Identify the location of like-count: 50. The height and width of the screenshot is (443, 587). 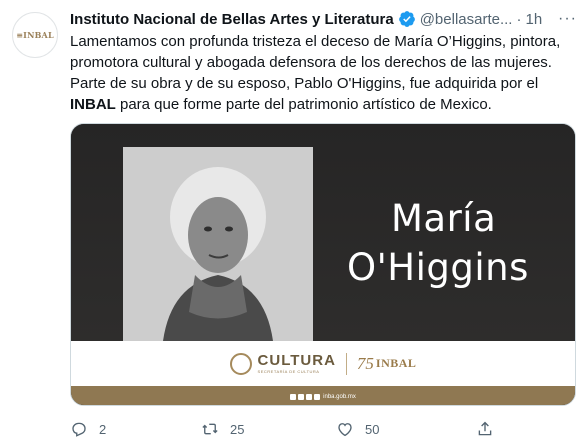
(372, 429).